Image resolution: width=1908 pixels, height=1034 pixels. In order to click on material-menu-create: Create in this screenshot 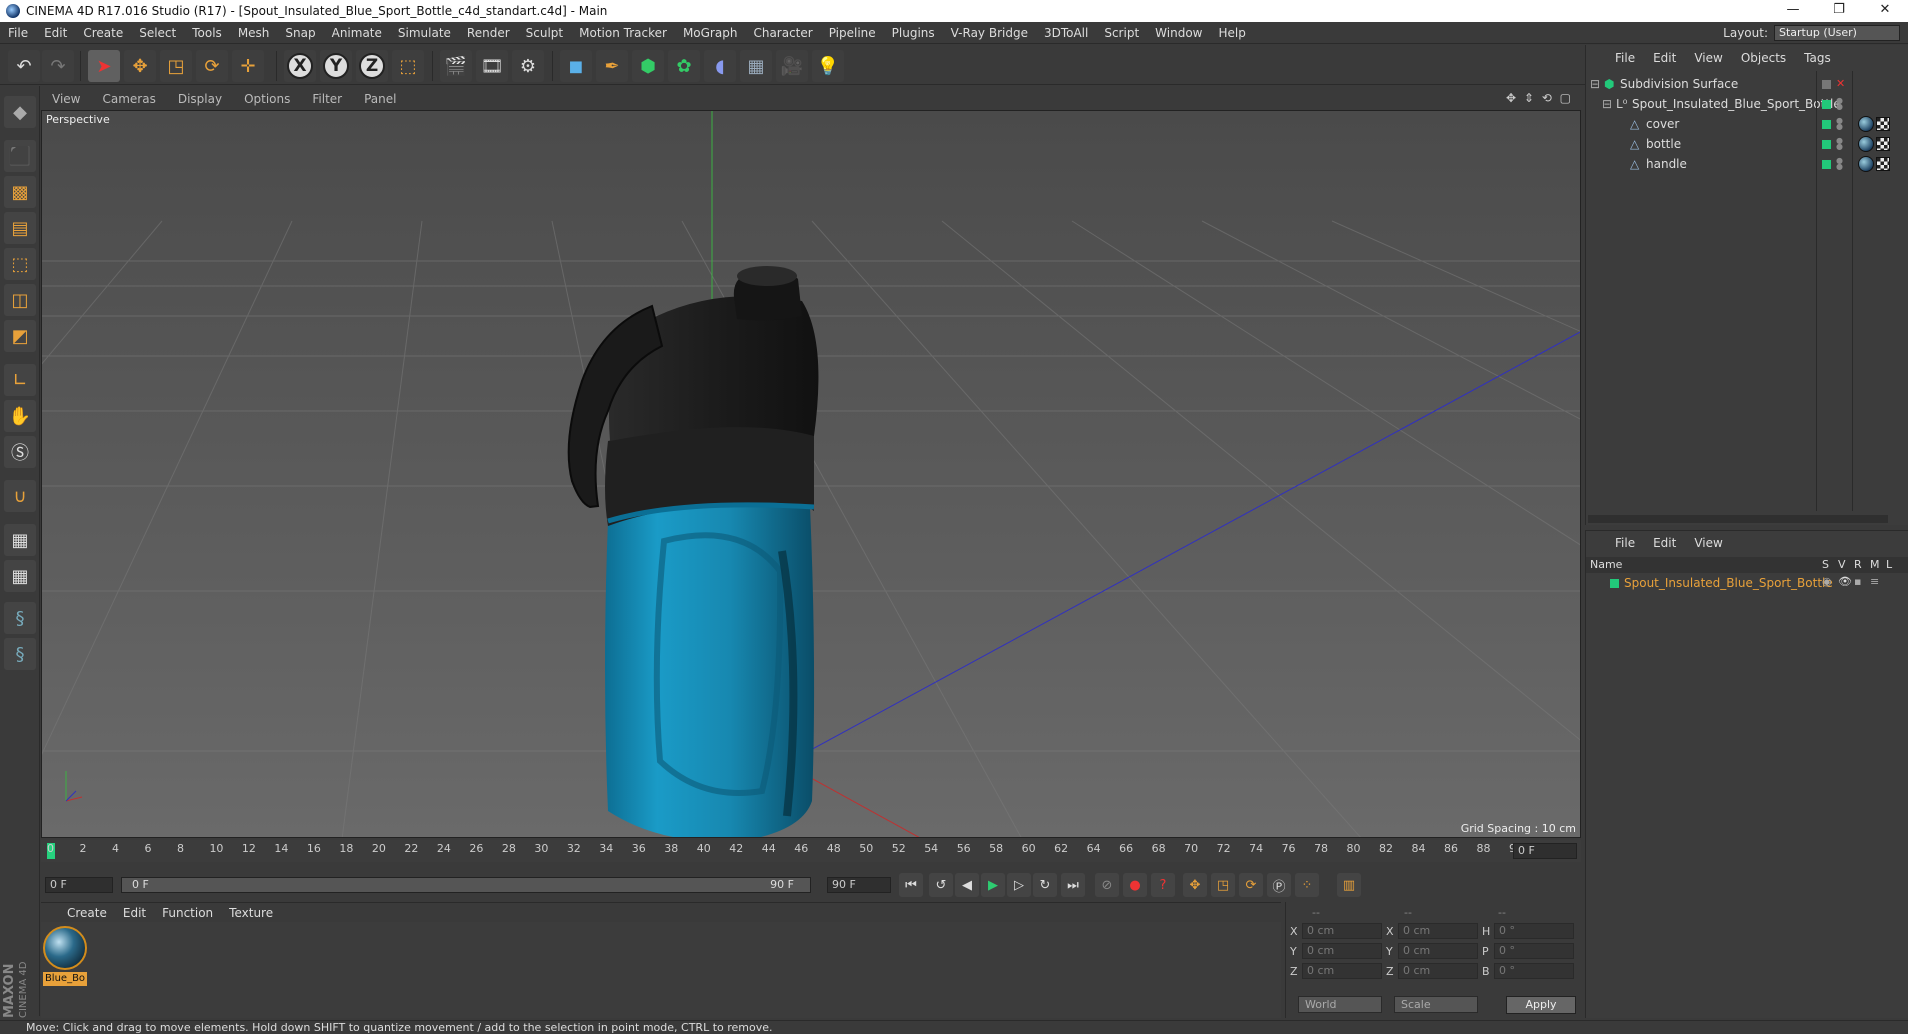, I will do `click(78, 913)`.